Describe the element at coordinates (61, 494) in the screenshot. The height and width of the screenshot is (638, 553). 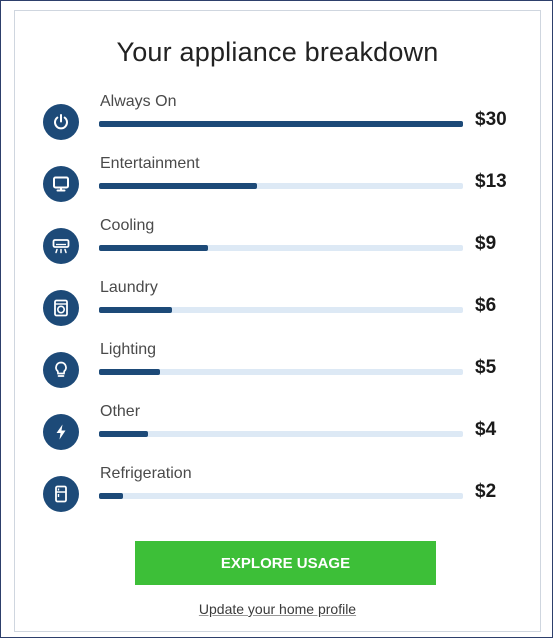
I see `refrigerator-icon` at that location.